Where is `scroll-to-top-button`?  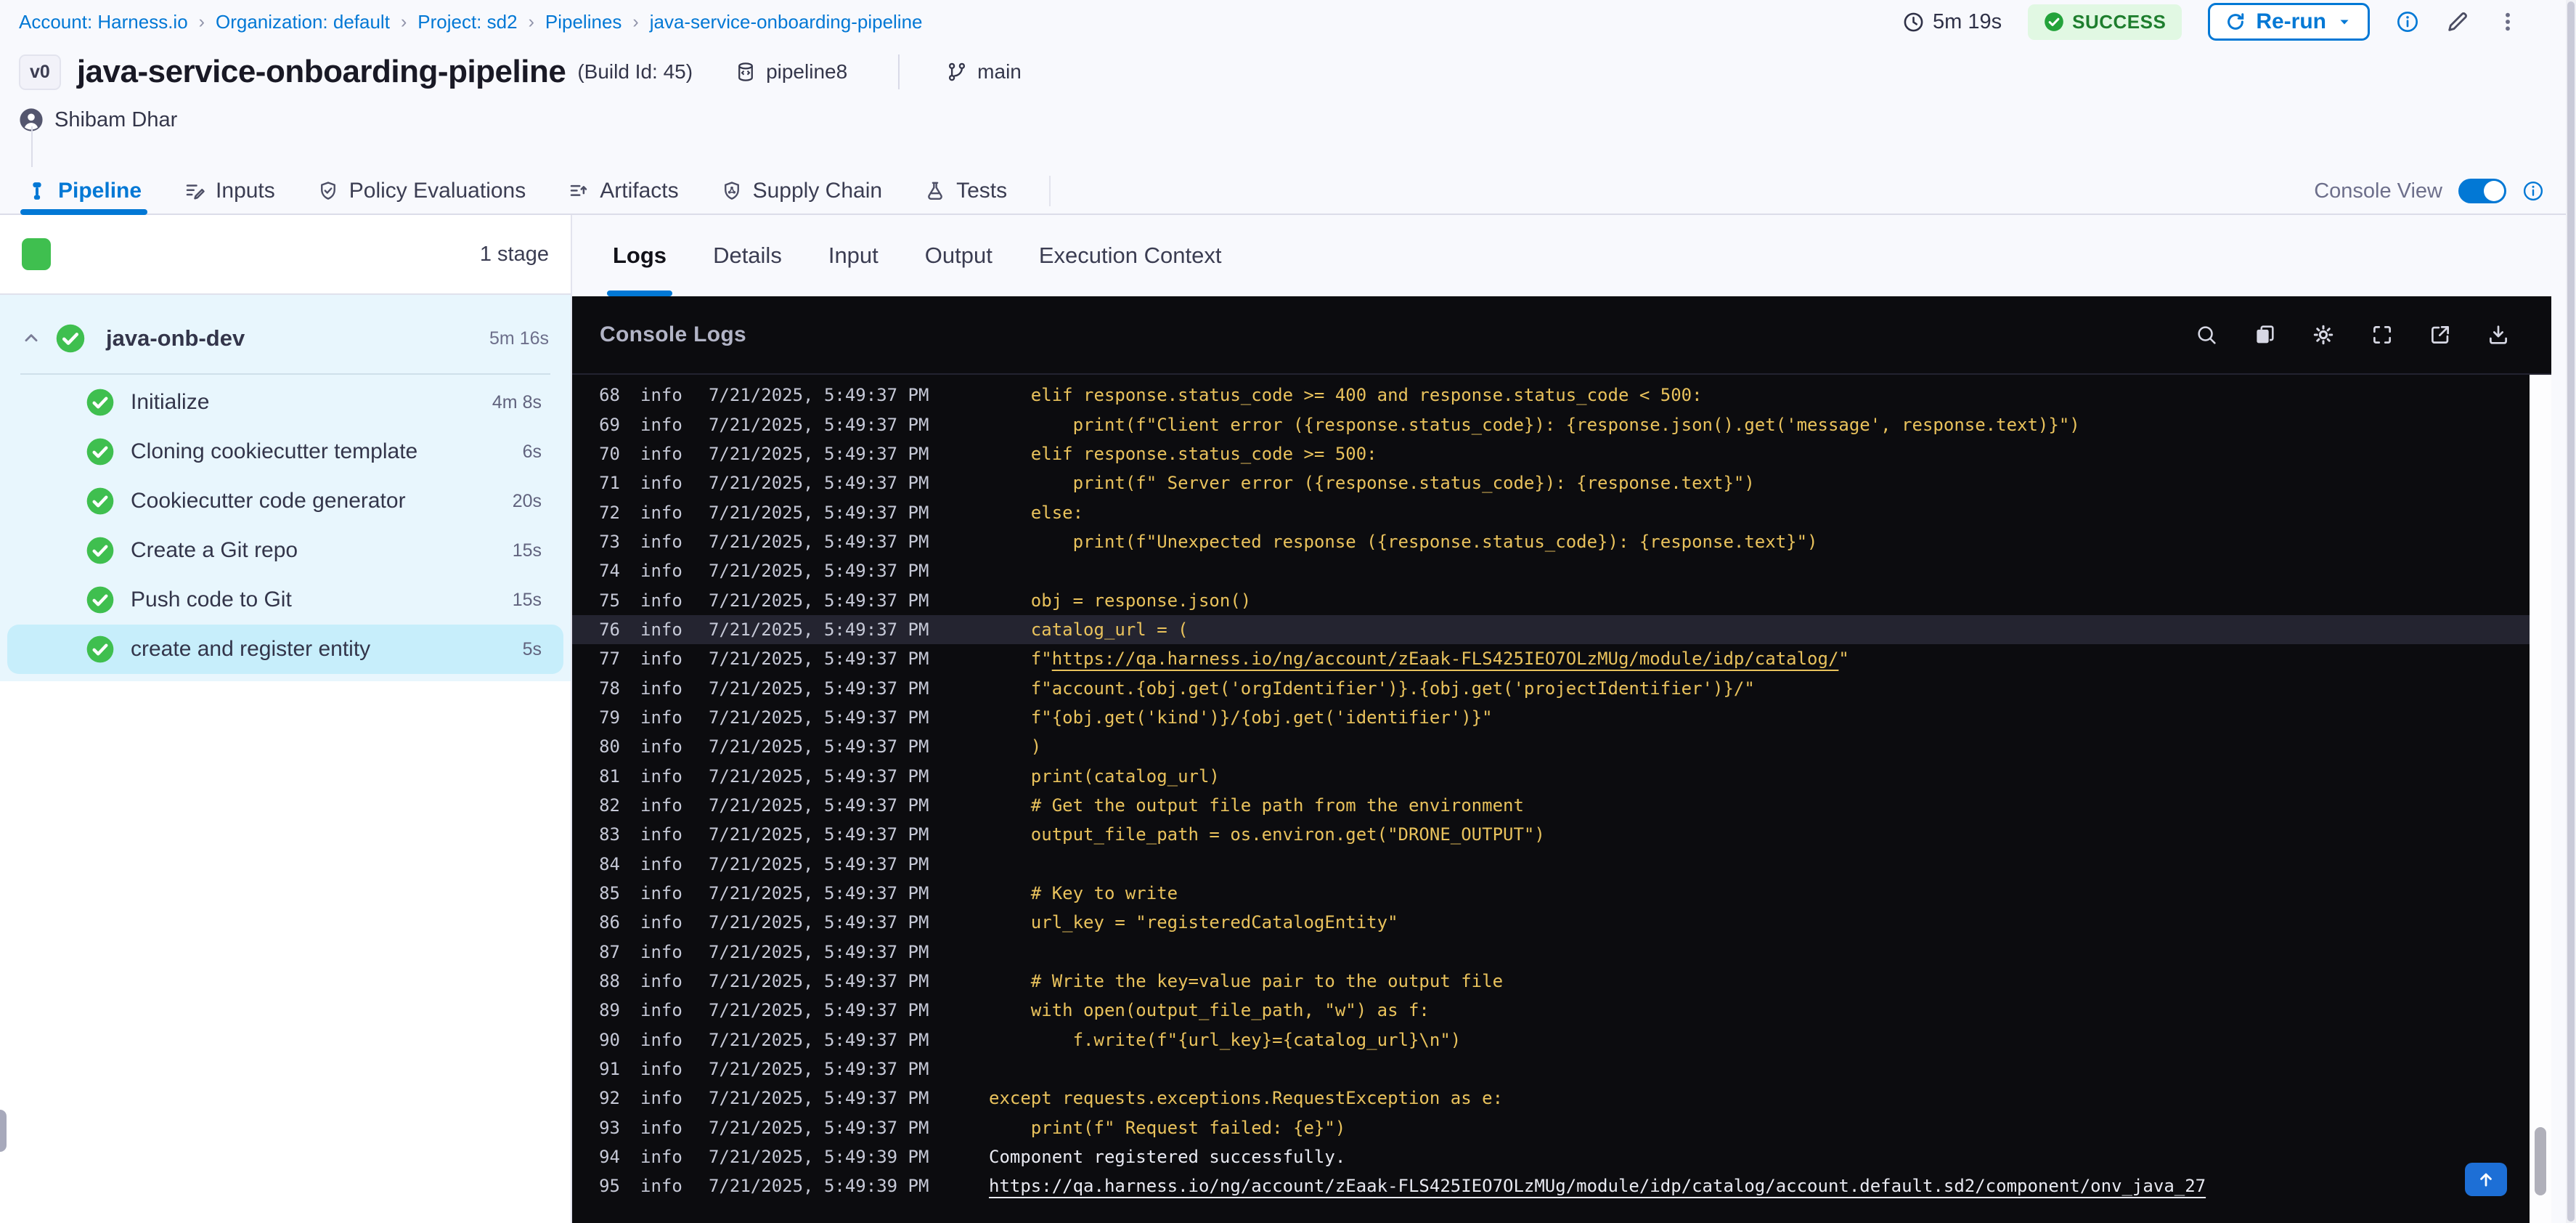 scroll-to-top-button is located at coordinates (2486, 1179).